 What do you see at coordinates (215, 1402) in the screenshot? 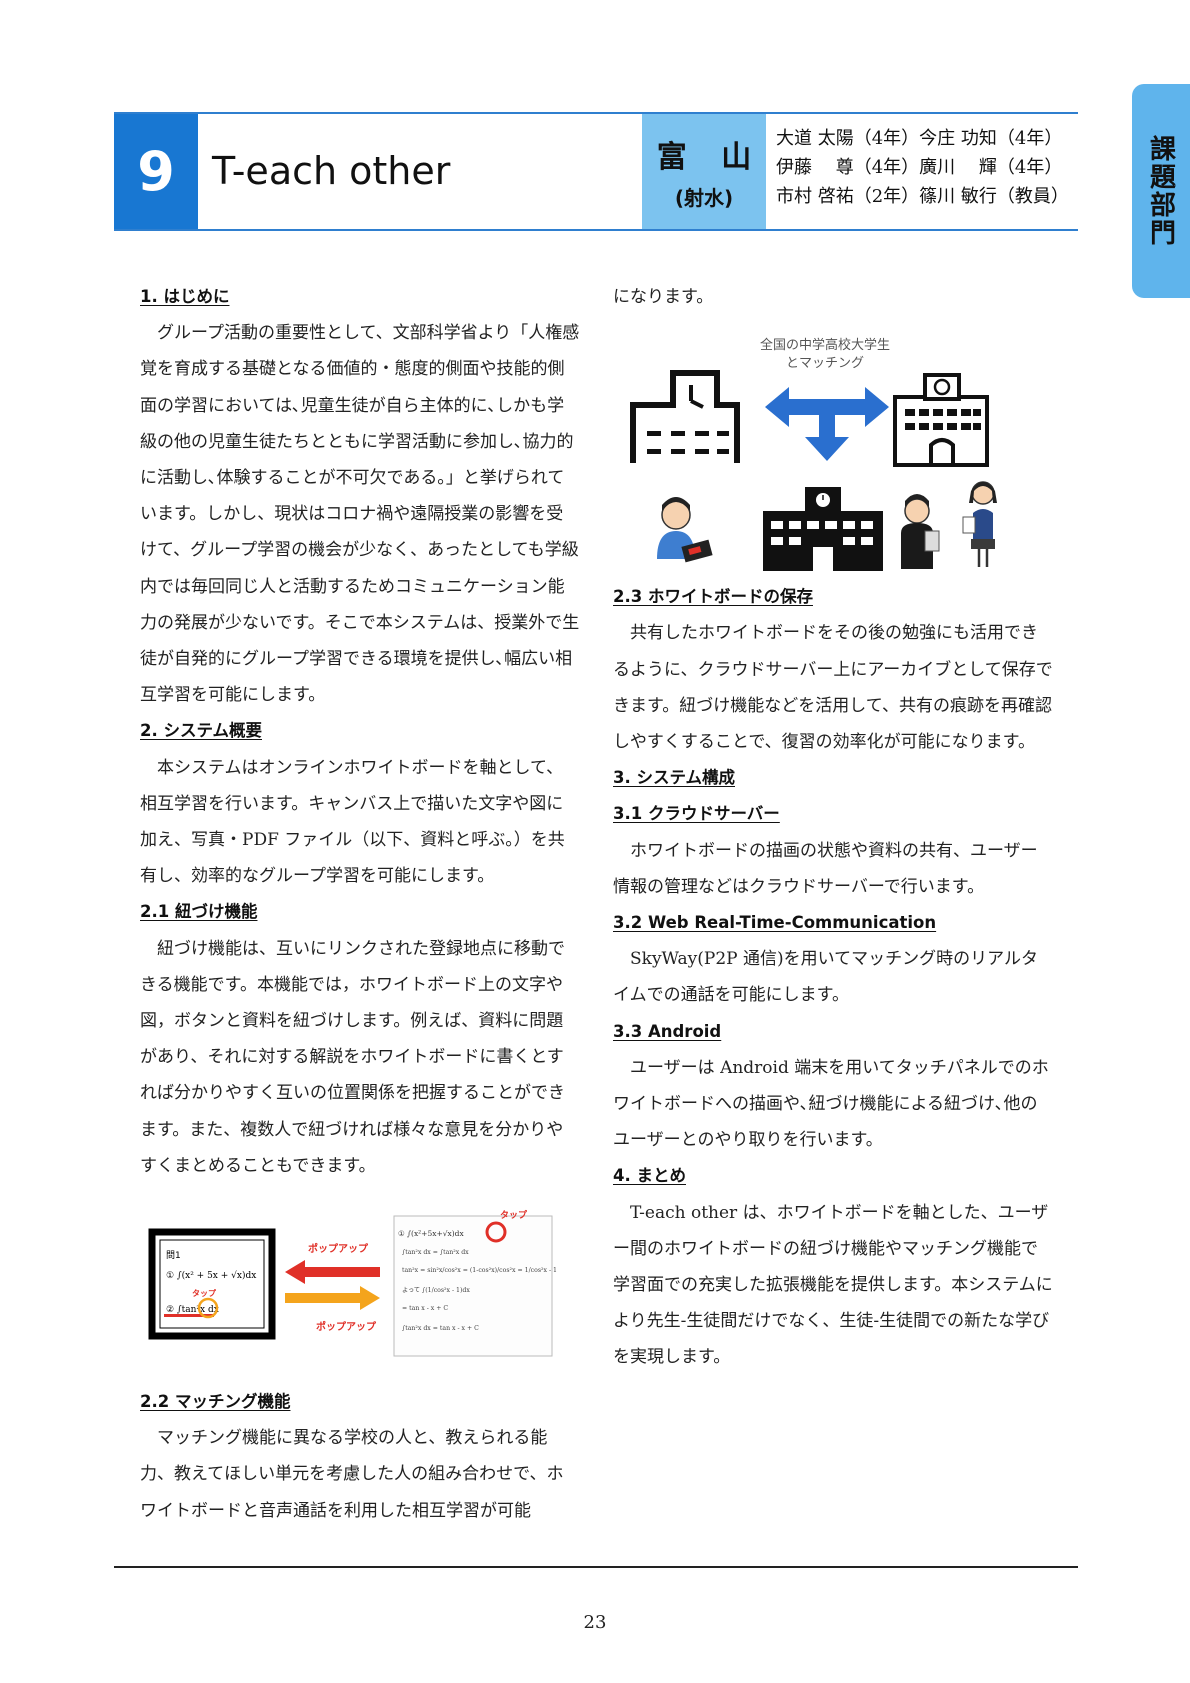
I see `section-heading-matching: 2.2 マッチング機能` at bounding box center [215, 1402].